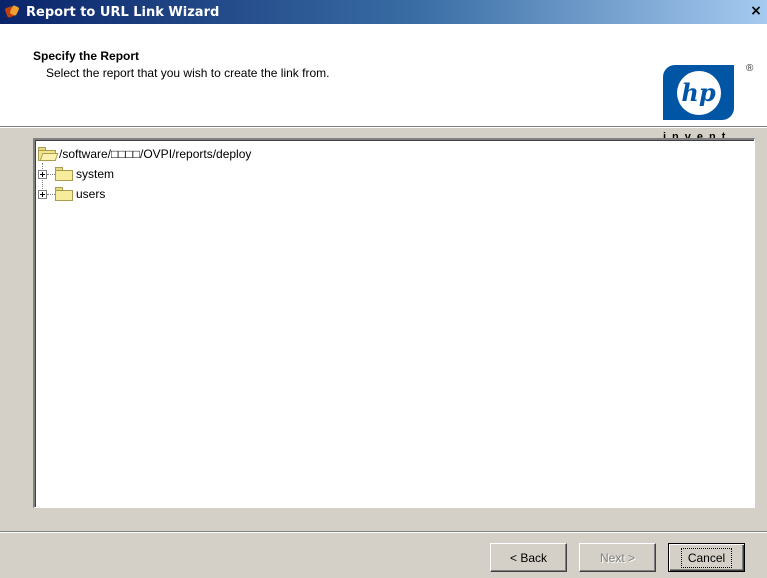  I want to click on registered-mark: ®, so click(750, 68).